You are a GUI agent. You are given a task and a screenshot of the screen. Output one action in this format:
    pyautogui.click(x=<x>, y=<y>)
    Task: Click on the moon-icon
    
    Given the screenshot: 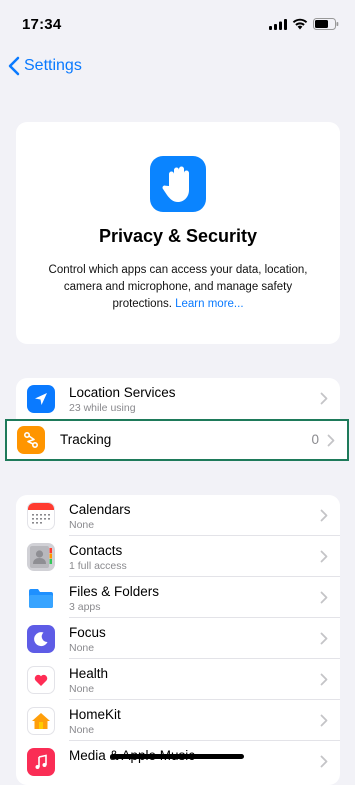 What is the action you would take?
    pyautogui.click(x=41, y=639)
    